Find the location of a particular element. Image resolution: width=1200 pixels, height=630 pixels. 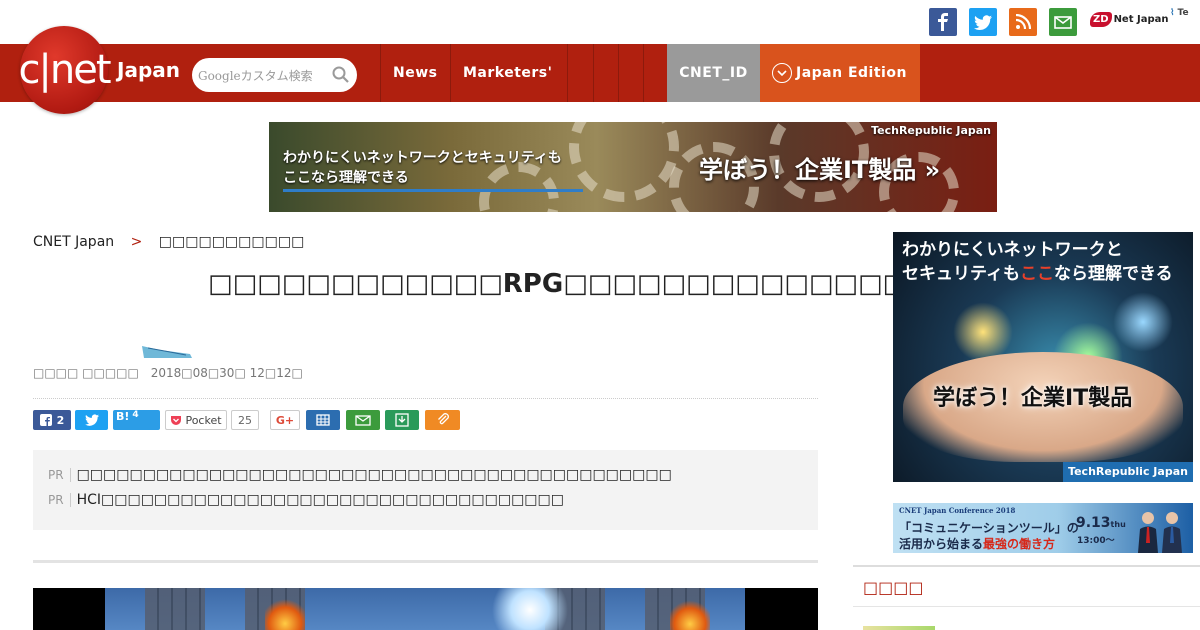

hatena-bookmark-button: B! 4 is located at coordinates (136, 420).